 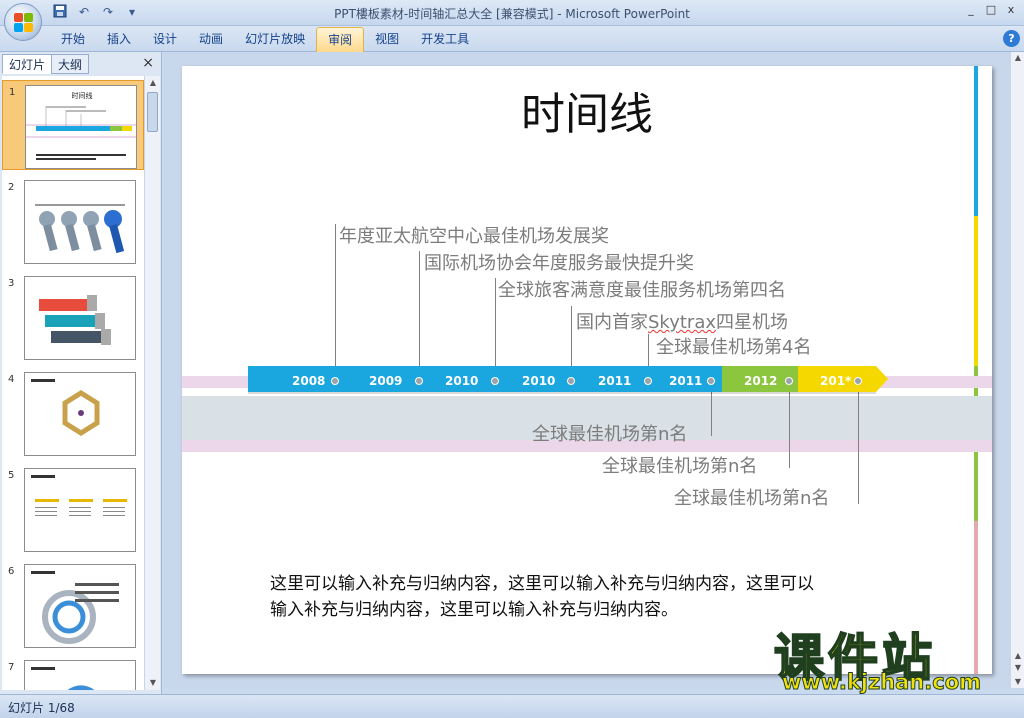 I want to click on slide-number: 6, so click(x=11, y=571).